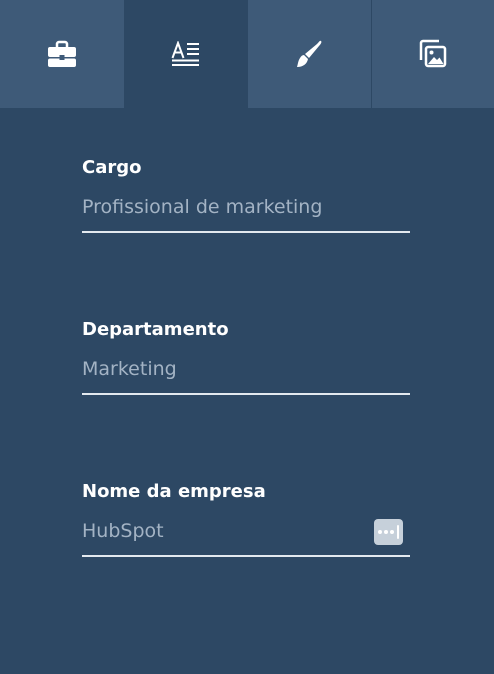  I want to click on tab-text, so click(185, 54).